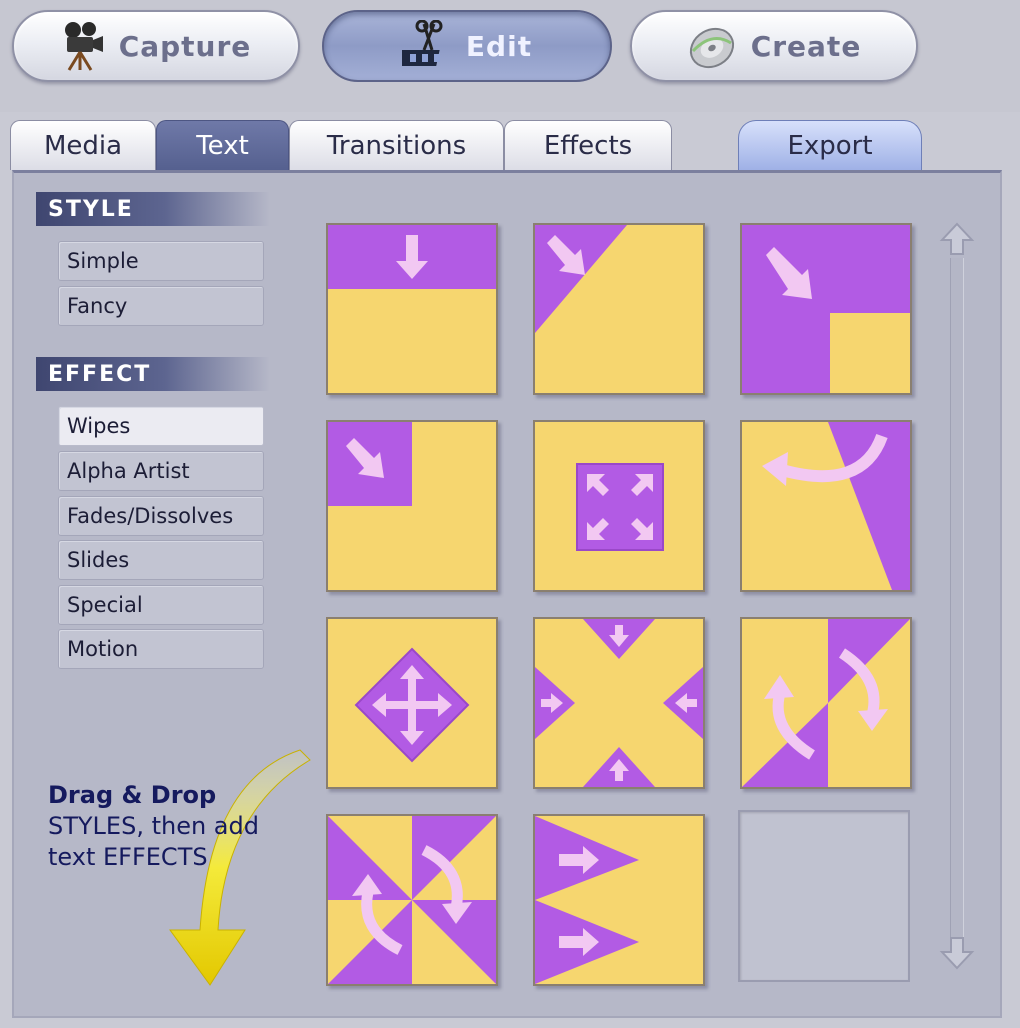 The width and height of the screenshot is (1020, 1028). I want to click on tab-media: Media, so click(83, 145).